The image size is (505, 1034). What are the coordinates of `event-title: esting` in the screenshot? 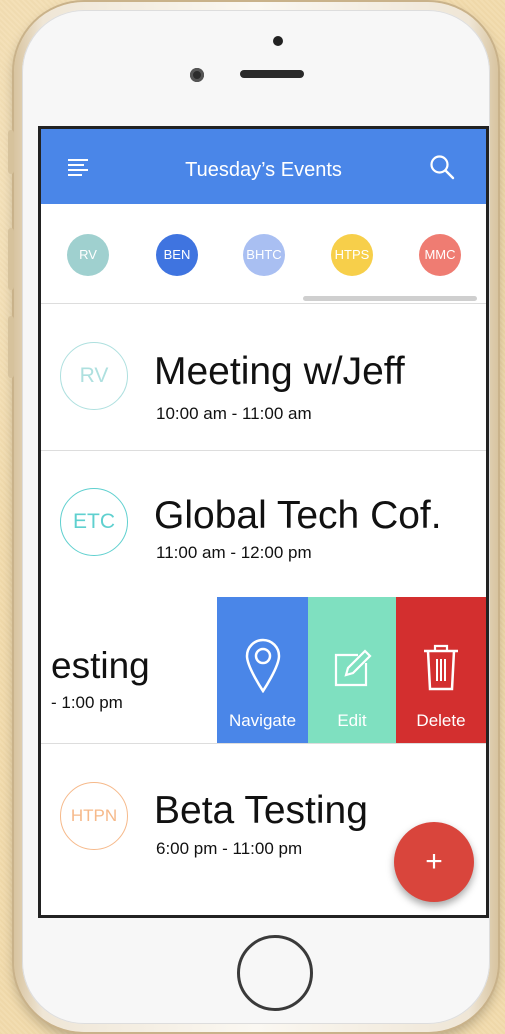 It's located at (100, 665).